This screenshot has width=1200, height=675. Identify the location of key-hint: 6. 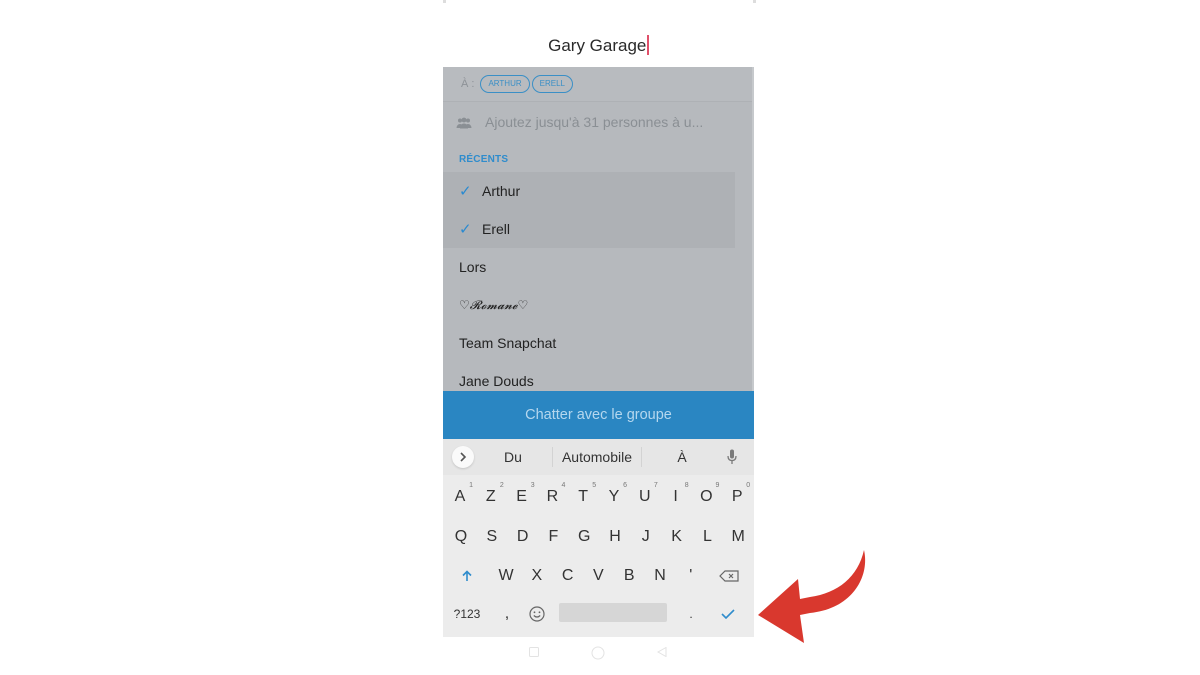
(625, 485).